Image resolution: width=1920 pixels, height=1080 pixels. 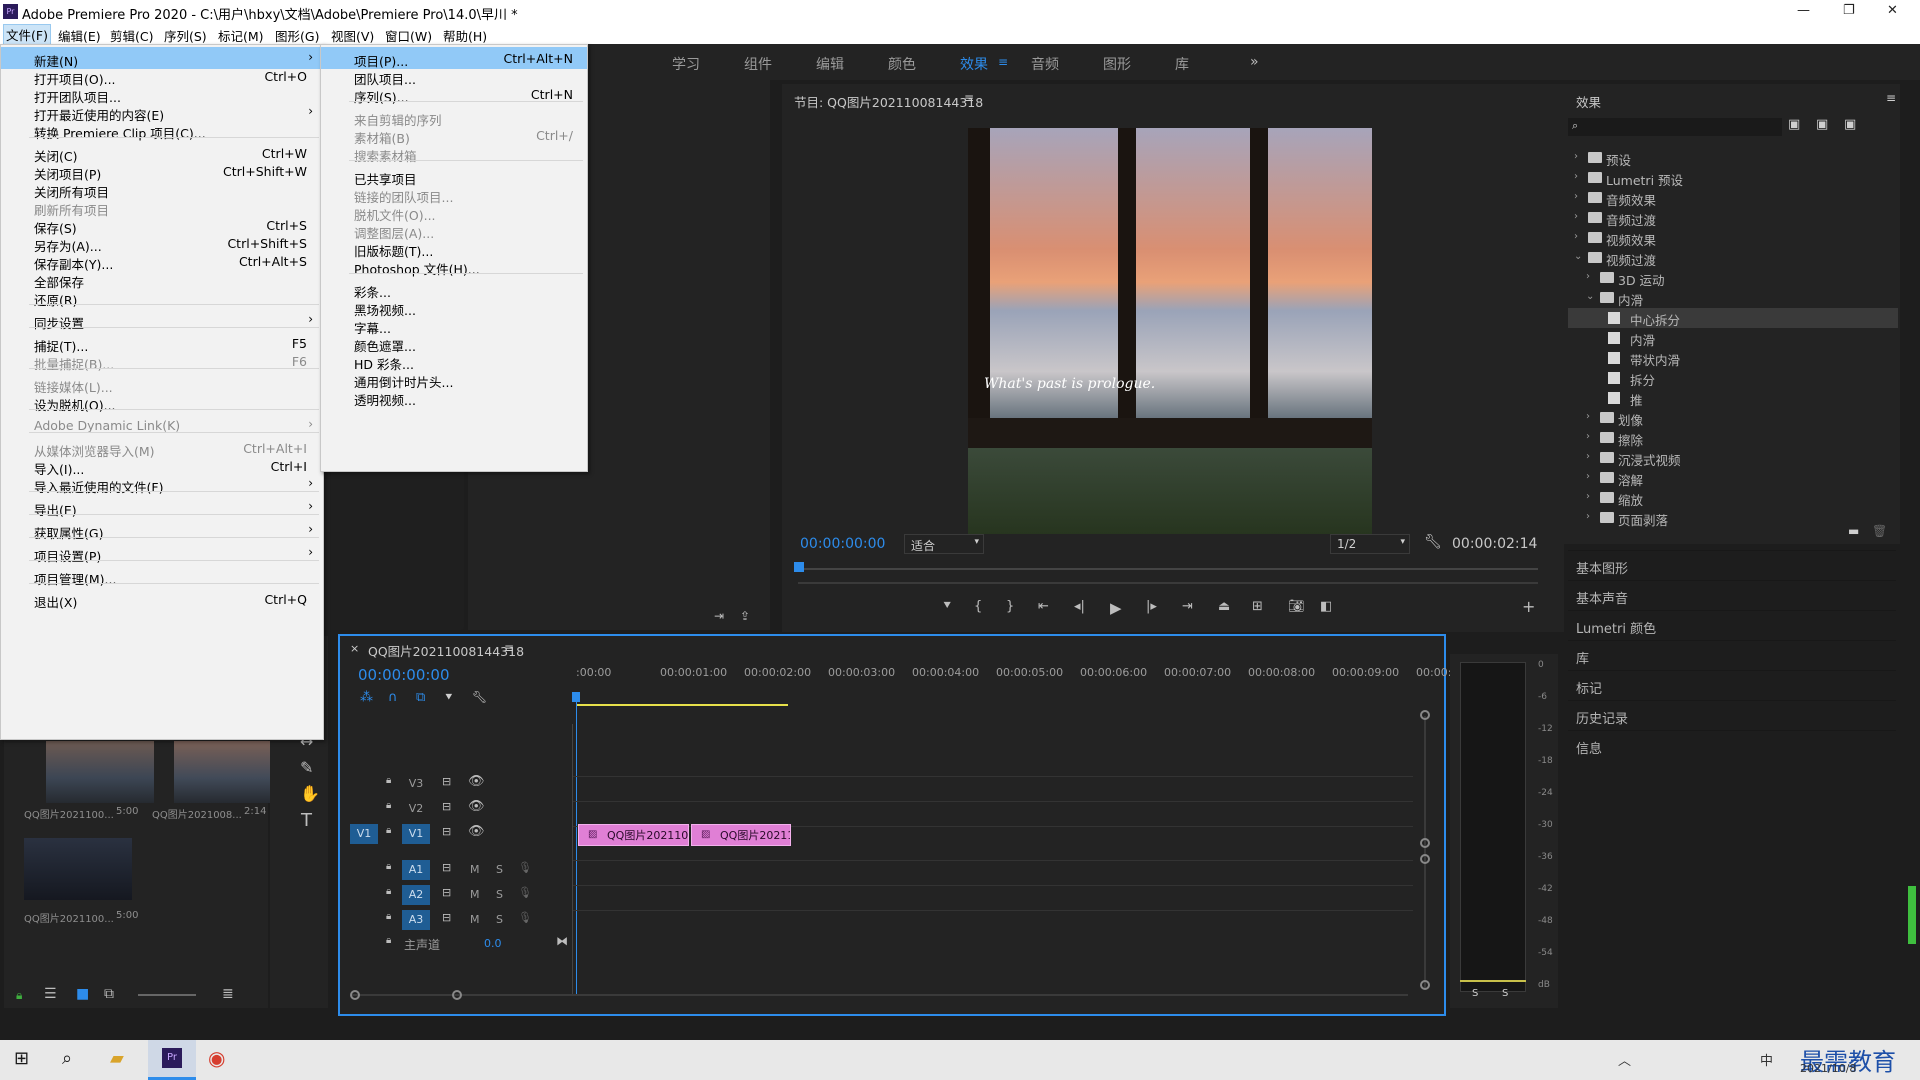 I want to click on scroll-handle-left, so click(x=355, y=995).